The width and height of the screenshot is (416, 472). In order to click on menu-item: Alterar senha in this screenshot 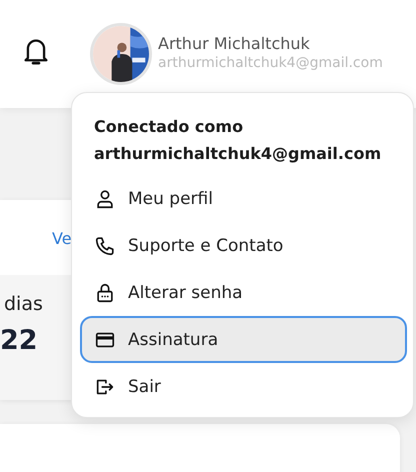, I will do `click(243, 292)`.